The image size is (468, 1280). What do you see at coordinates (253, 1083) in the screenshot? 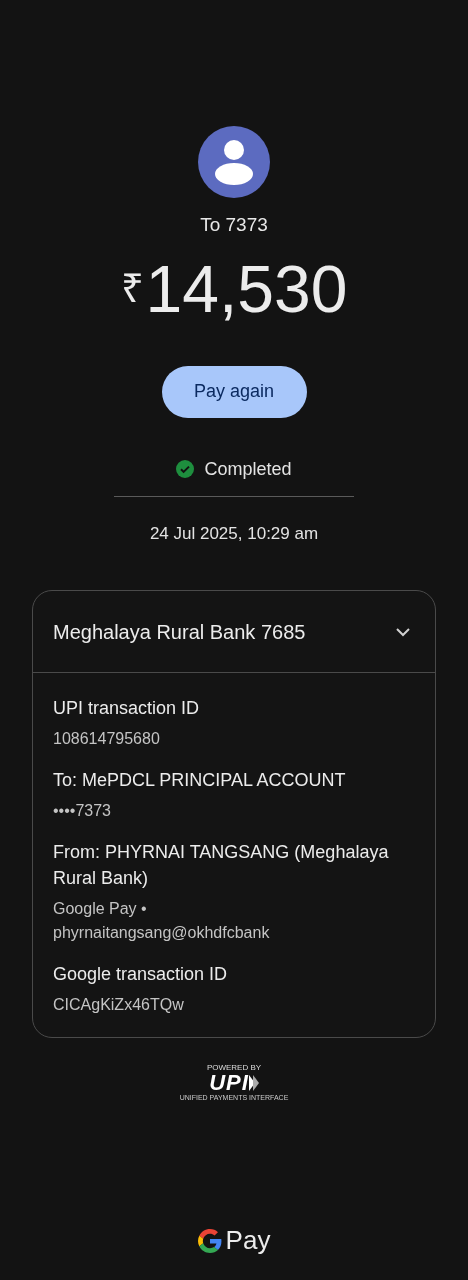
I see `upi-arrow-icon` at bounding box center [253, 1083].